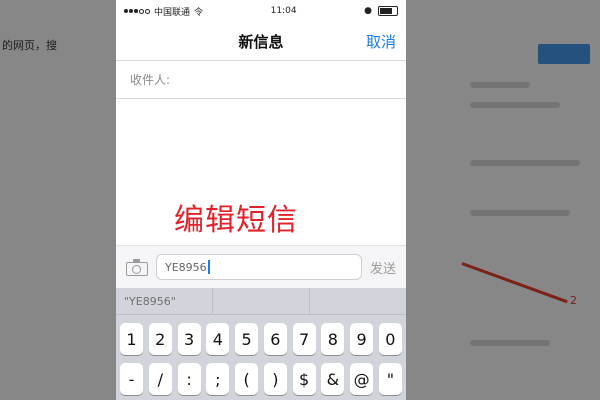  Describe the element at coordinates (333, 339) in the screenshot. I see `key: 8` at that location.